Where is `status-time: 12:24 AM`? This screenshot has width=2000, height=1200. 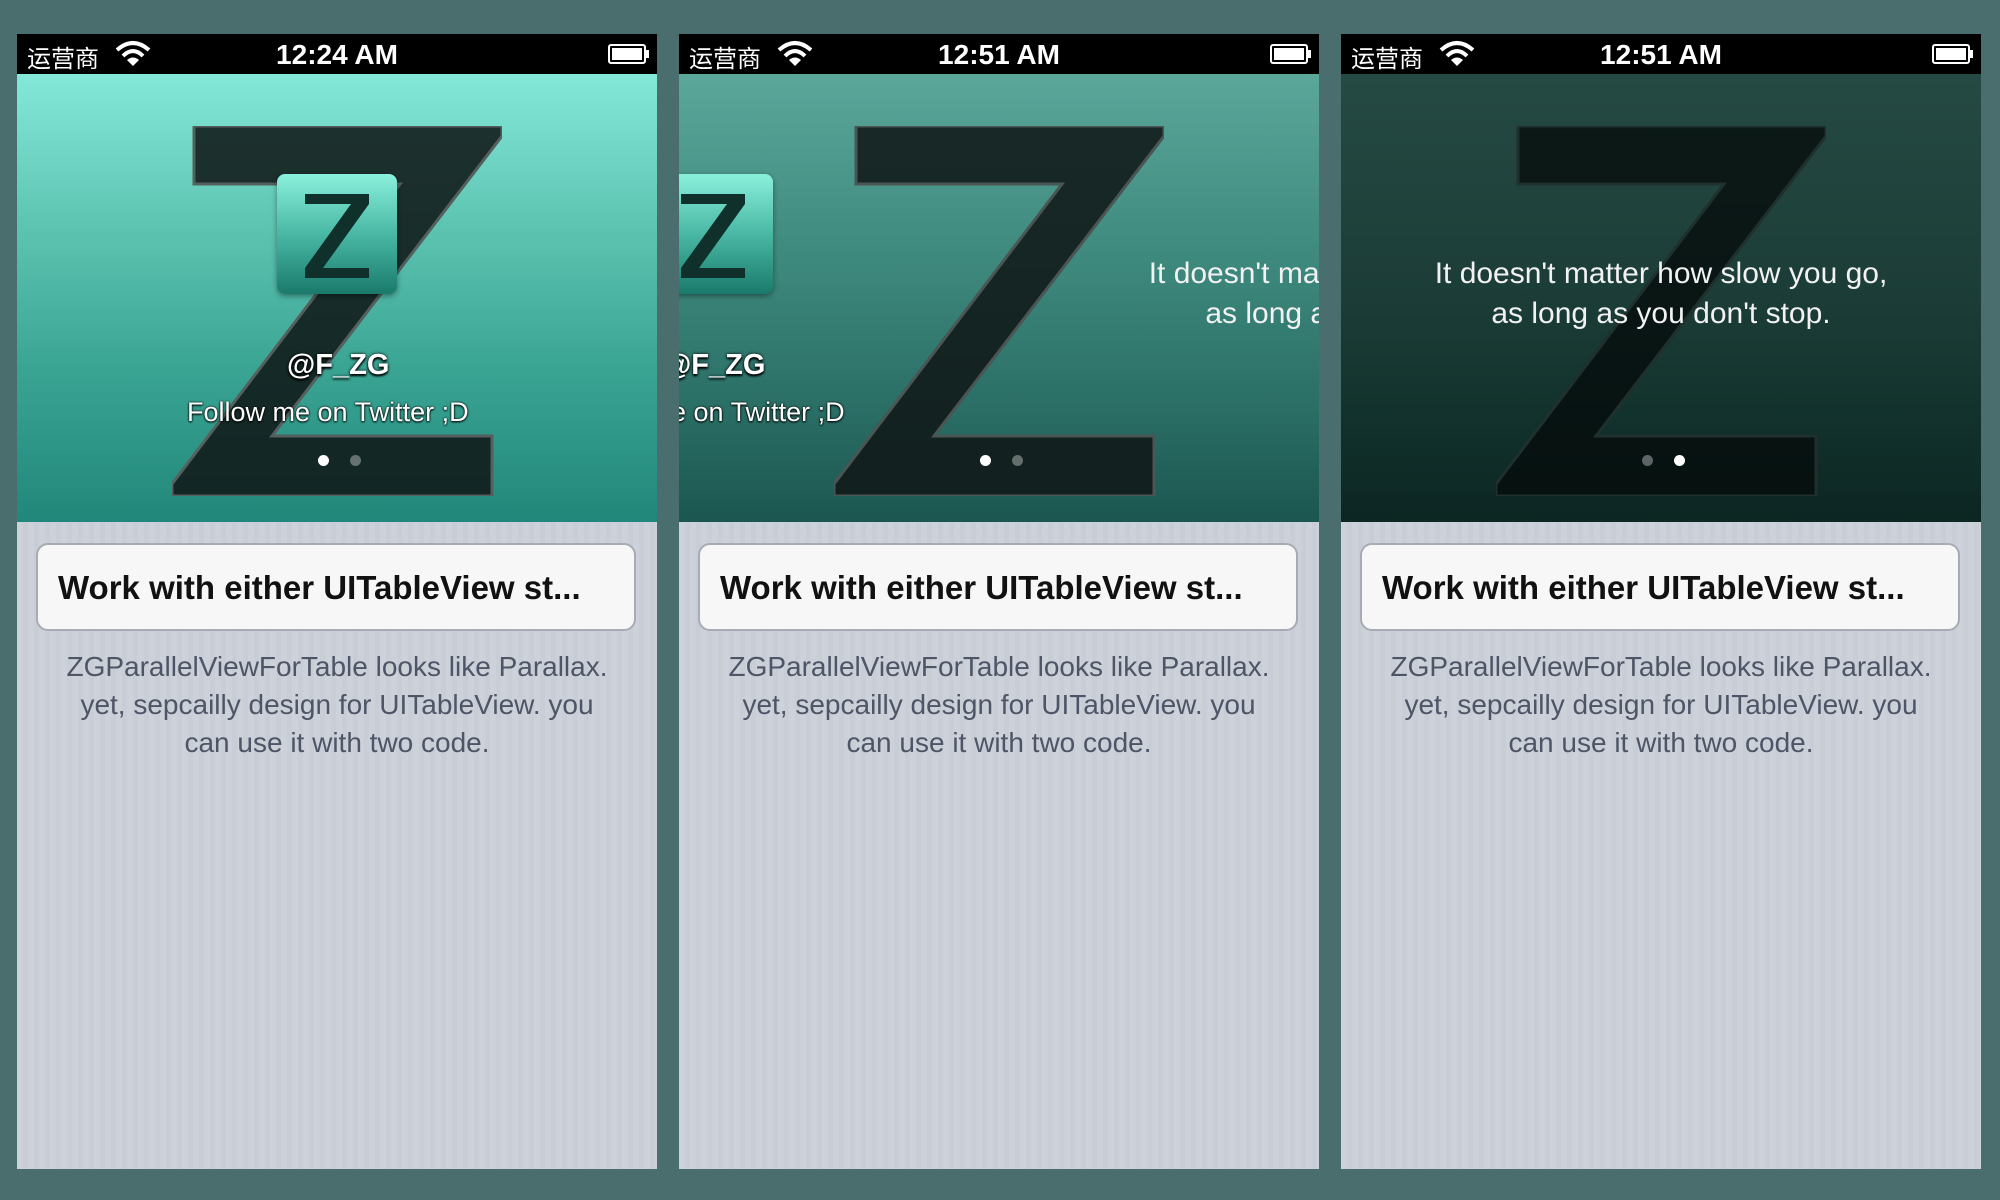 status-time: 12:24 AM is located at coordinates (337, 54).